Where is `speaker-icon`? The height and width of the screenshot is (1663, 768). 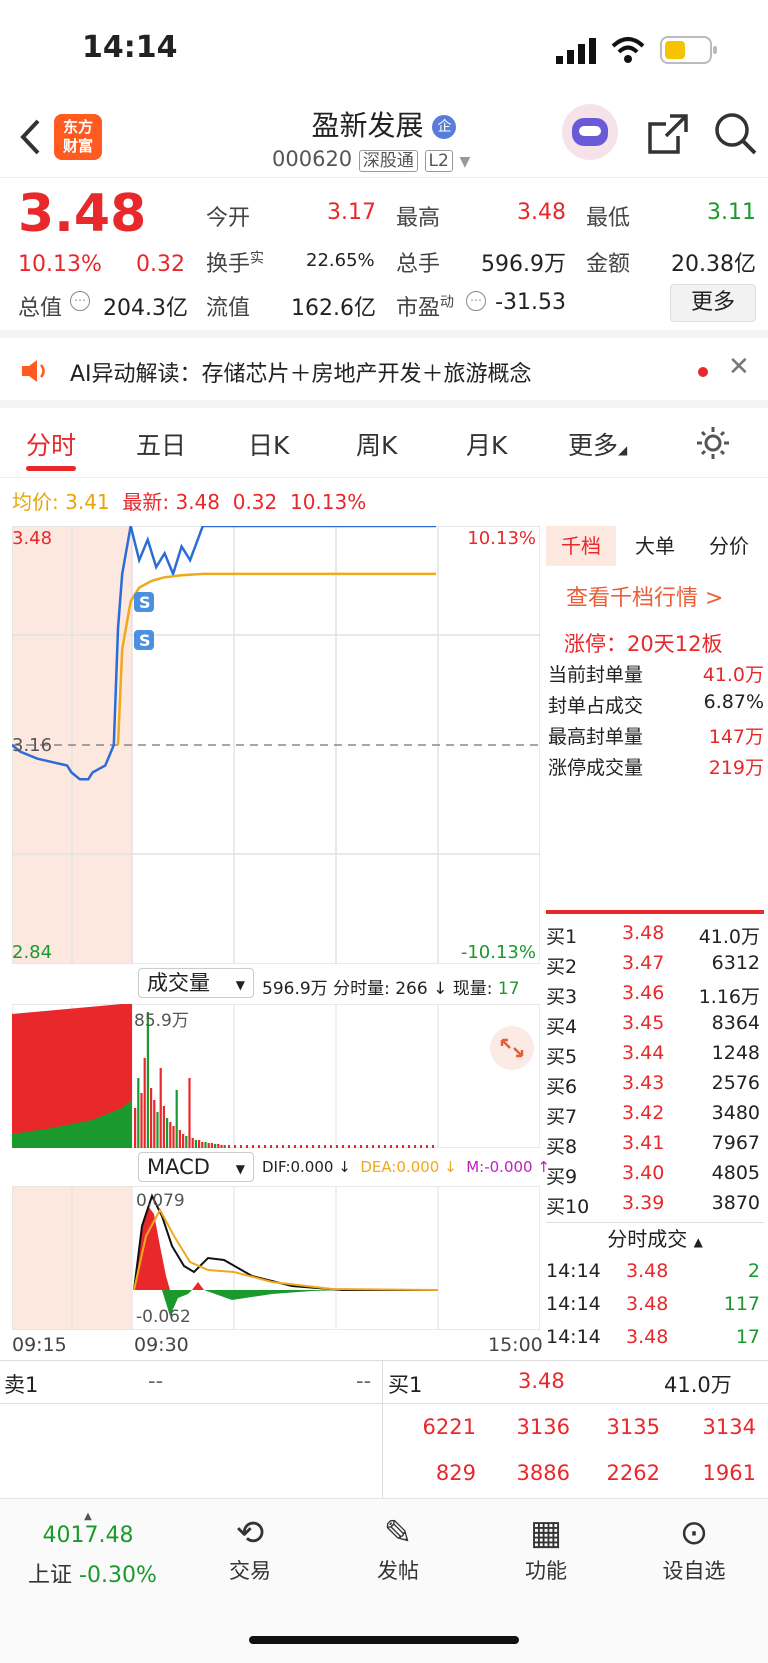 speaker-icon is located at coordinates (33, 371).